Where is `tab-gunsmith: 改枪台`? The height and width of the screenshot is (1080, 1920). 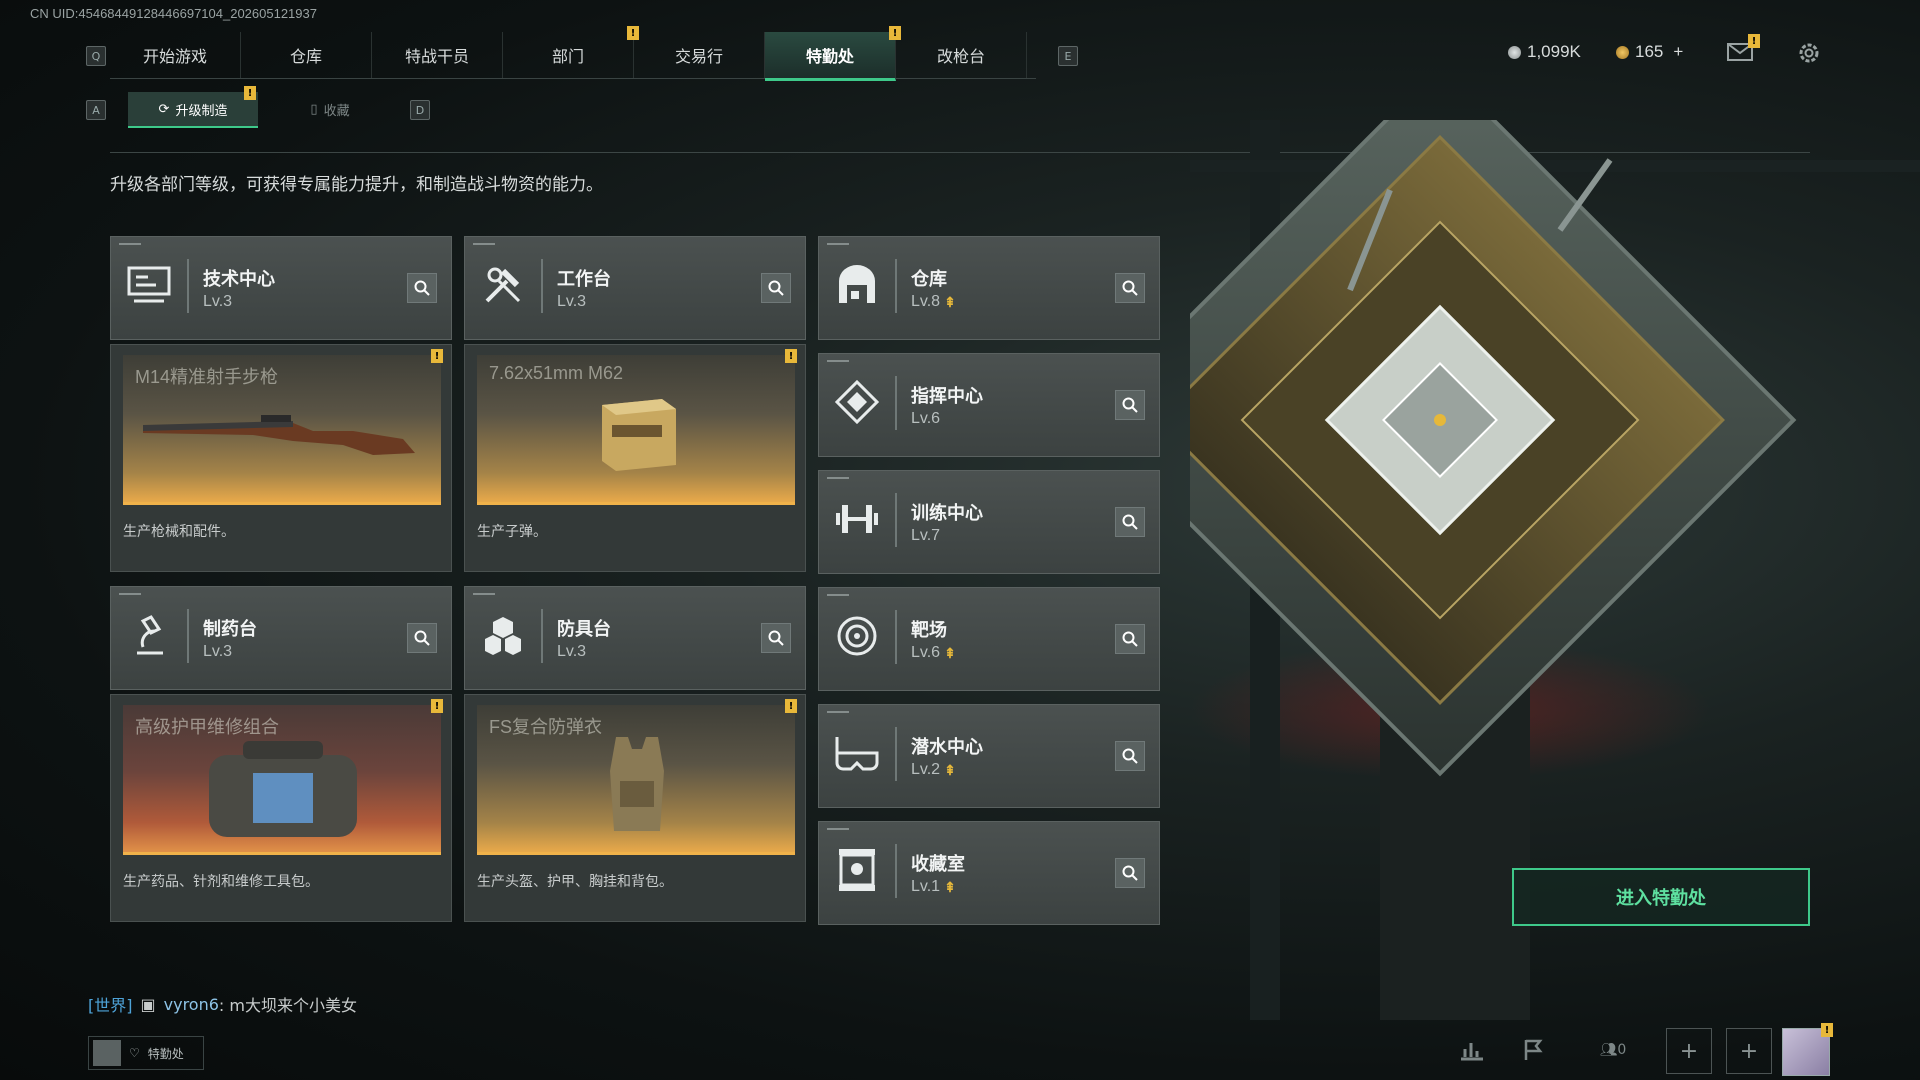
tab-gunsmith: 改枪台 is located at coordinates (961, 55).